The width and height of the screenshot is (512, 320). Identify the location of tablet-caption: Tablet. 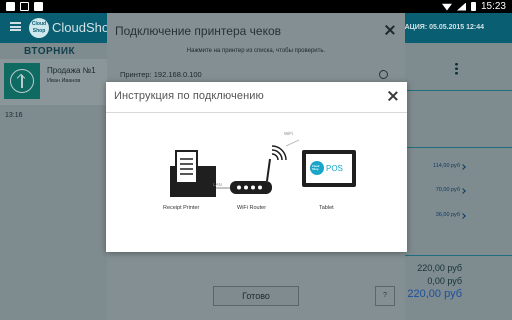
(326, 208).